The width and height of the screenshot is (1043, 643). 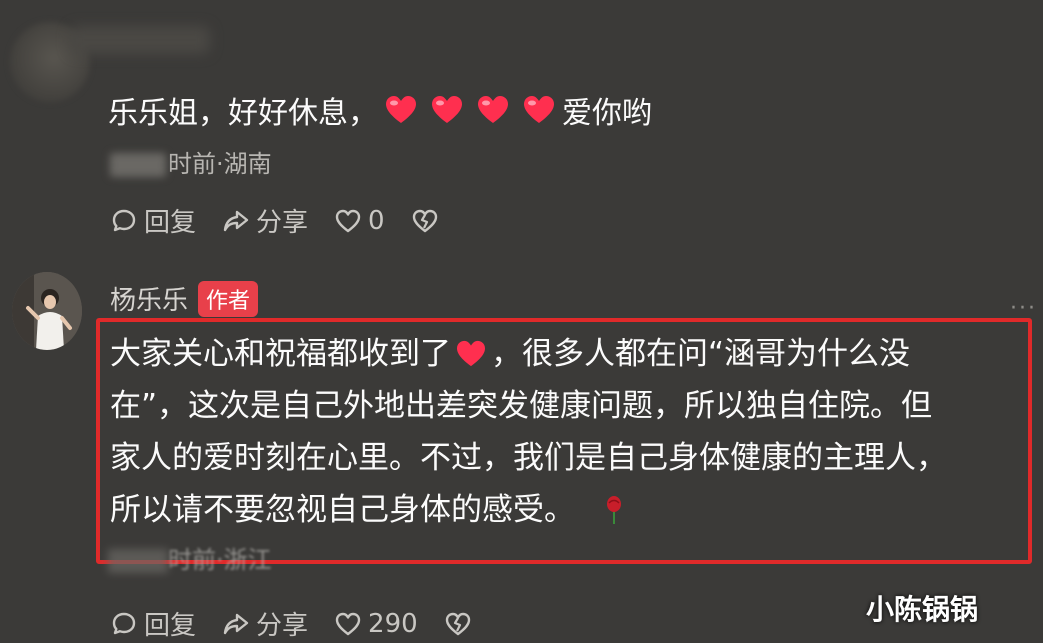 I want to click on reply-line-4: 所以请不要忽视自己身体的感受。, so click(x=562, y=510).